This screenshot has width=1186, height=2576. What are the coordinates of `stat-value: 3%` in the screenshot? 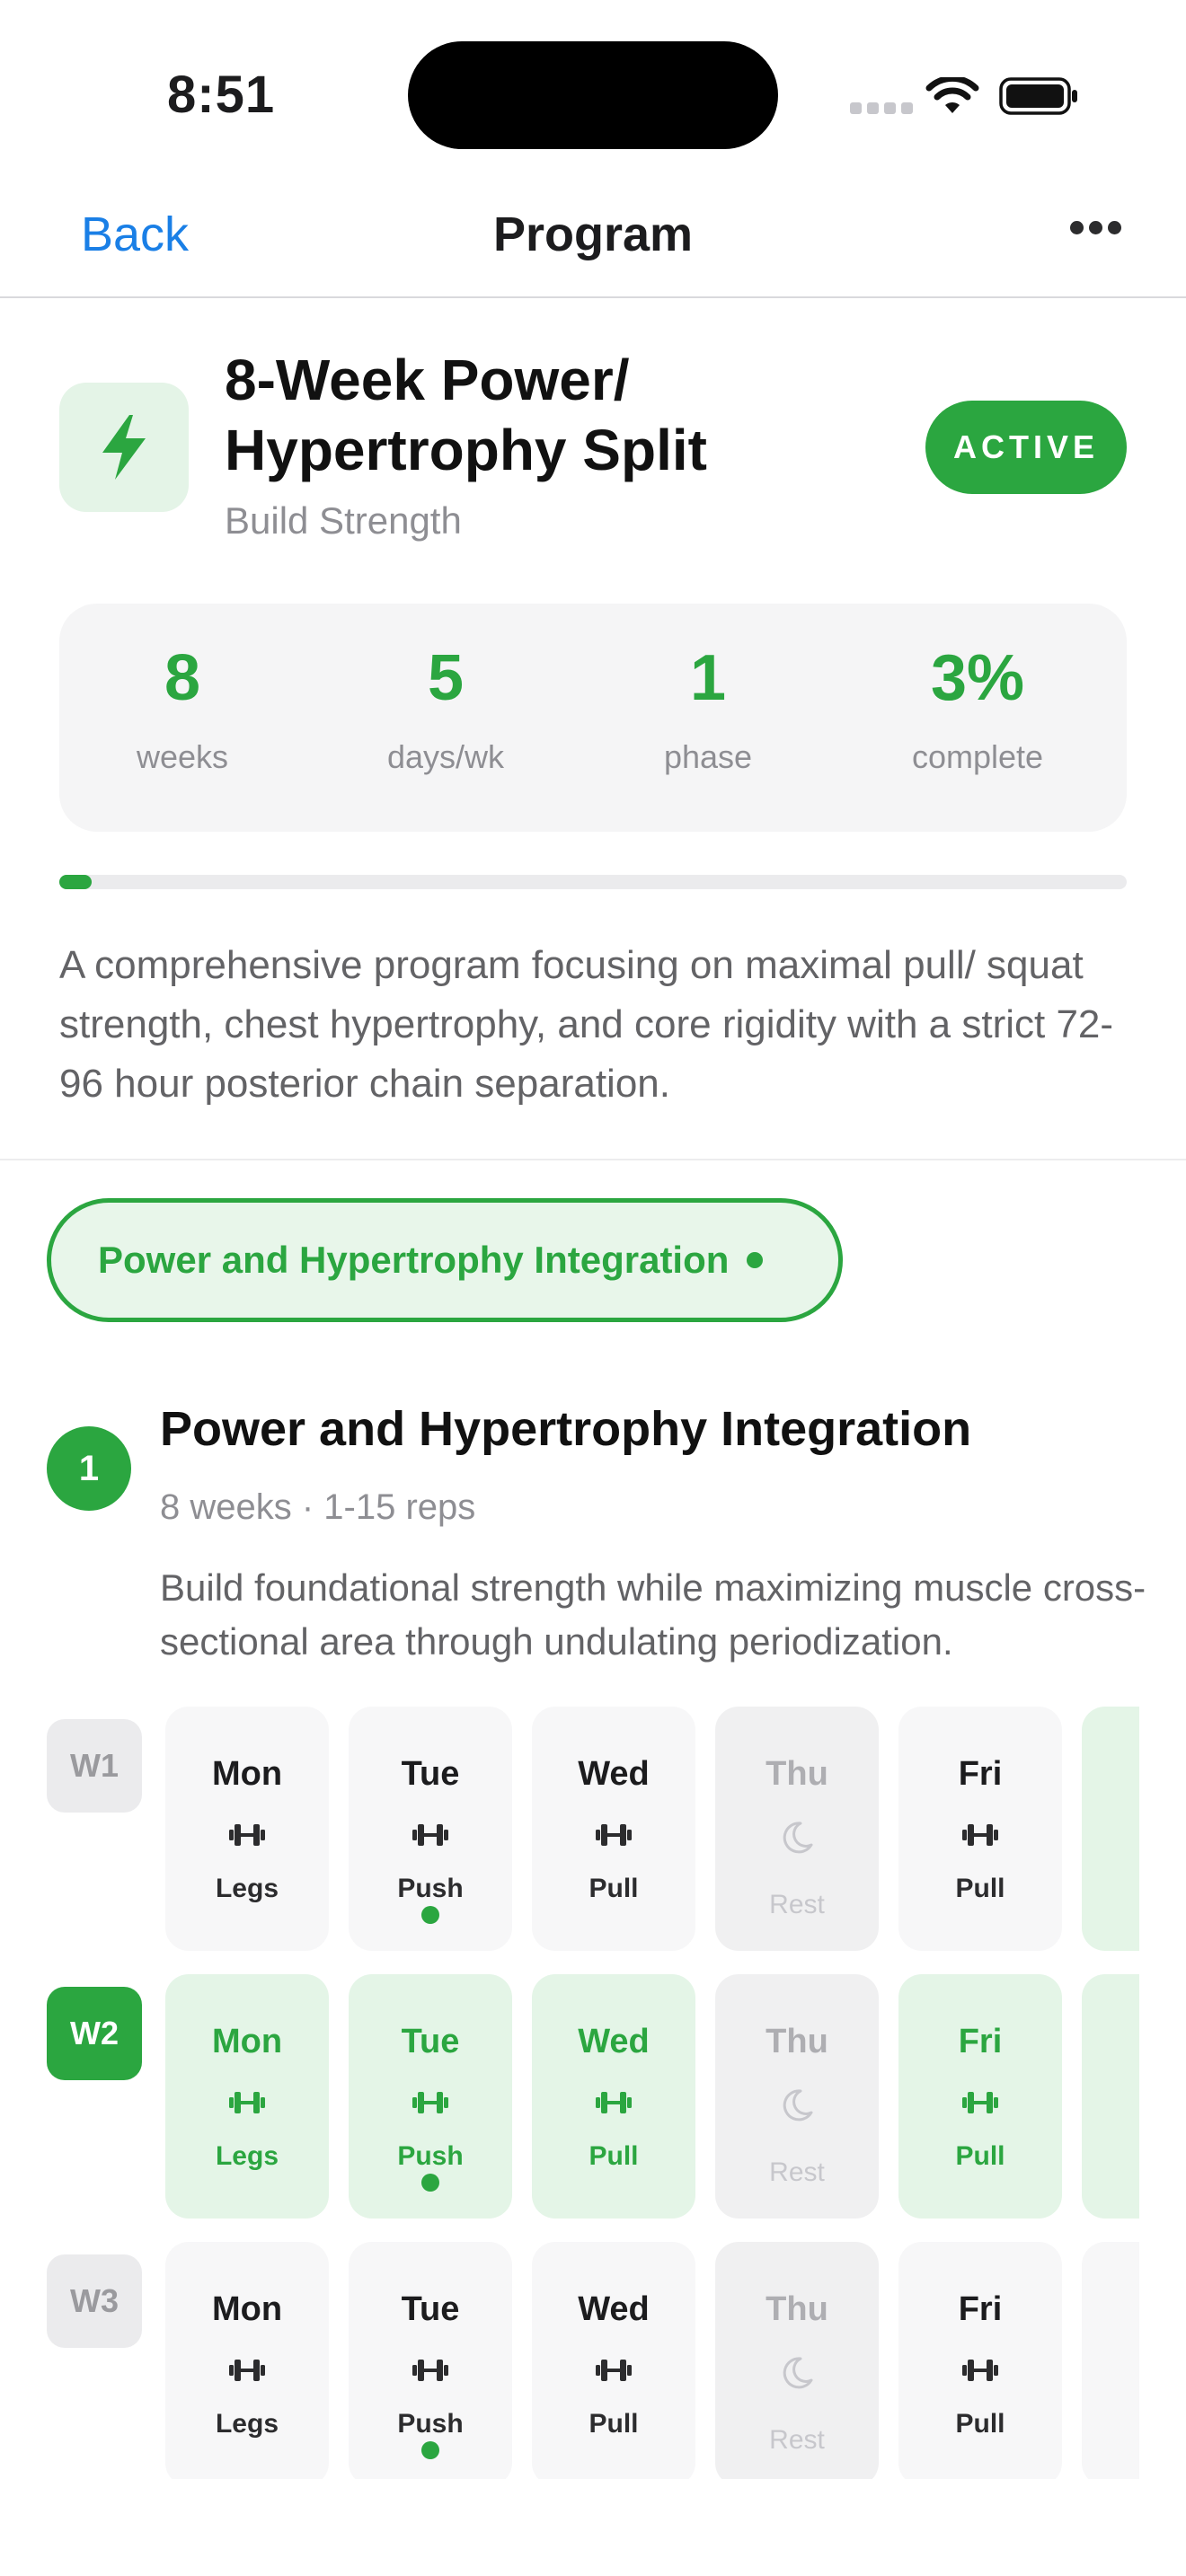 It's located at (977, 678).